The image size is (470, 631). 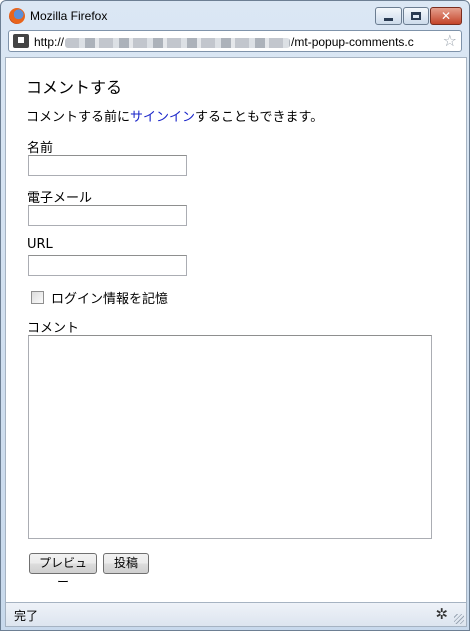 What do you see at coordinates (352, 42) in the screenshot?
I see `url-suffix: /mt-popup-comments.c` at bounding box center [352, 42].